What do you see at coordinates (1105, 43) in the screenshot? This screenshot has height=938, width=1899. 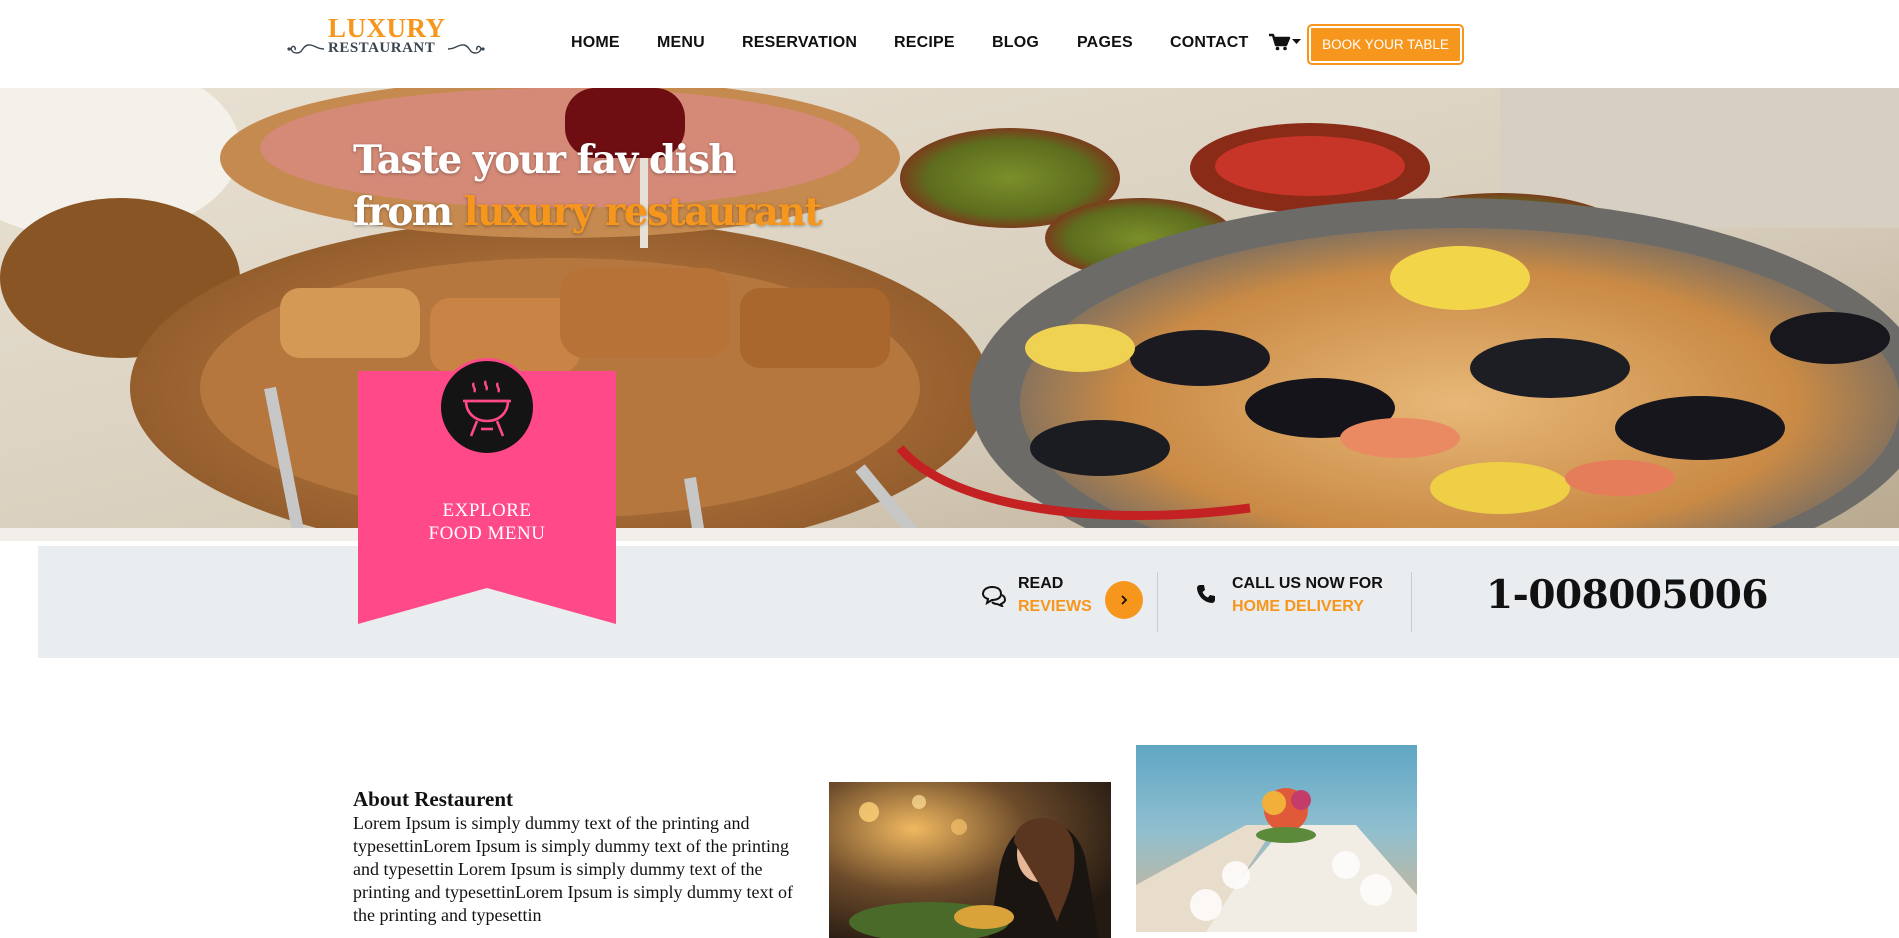 I see `nav-item-pages: PAGES` at bounding box center [1105, 43].